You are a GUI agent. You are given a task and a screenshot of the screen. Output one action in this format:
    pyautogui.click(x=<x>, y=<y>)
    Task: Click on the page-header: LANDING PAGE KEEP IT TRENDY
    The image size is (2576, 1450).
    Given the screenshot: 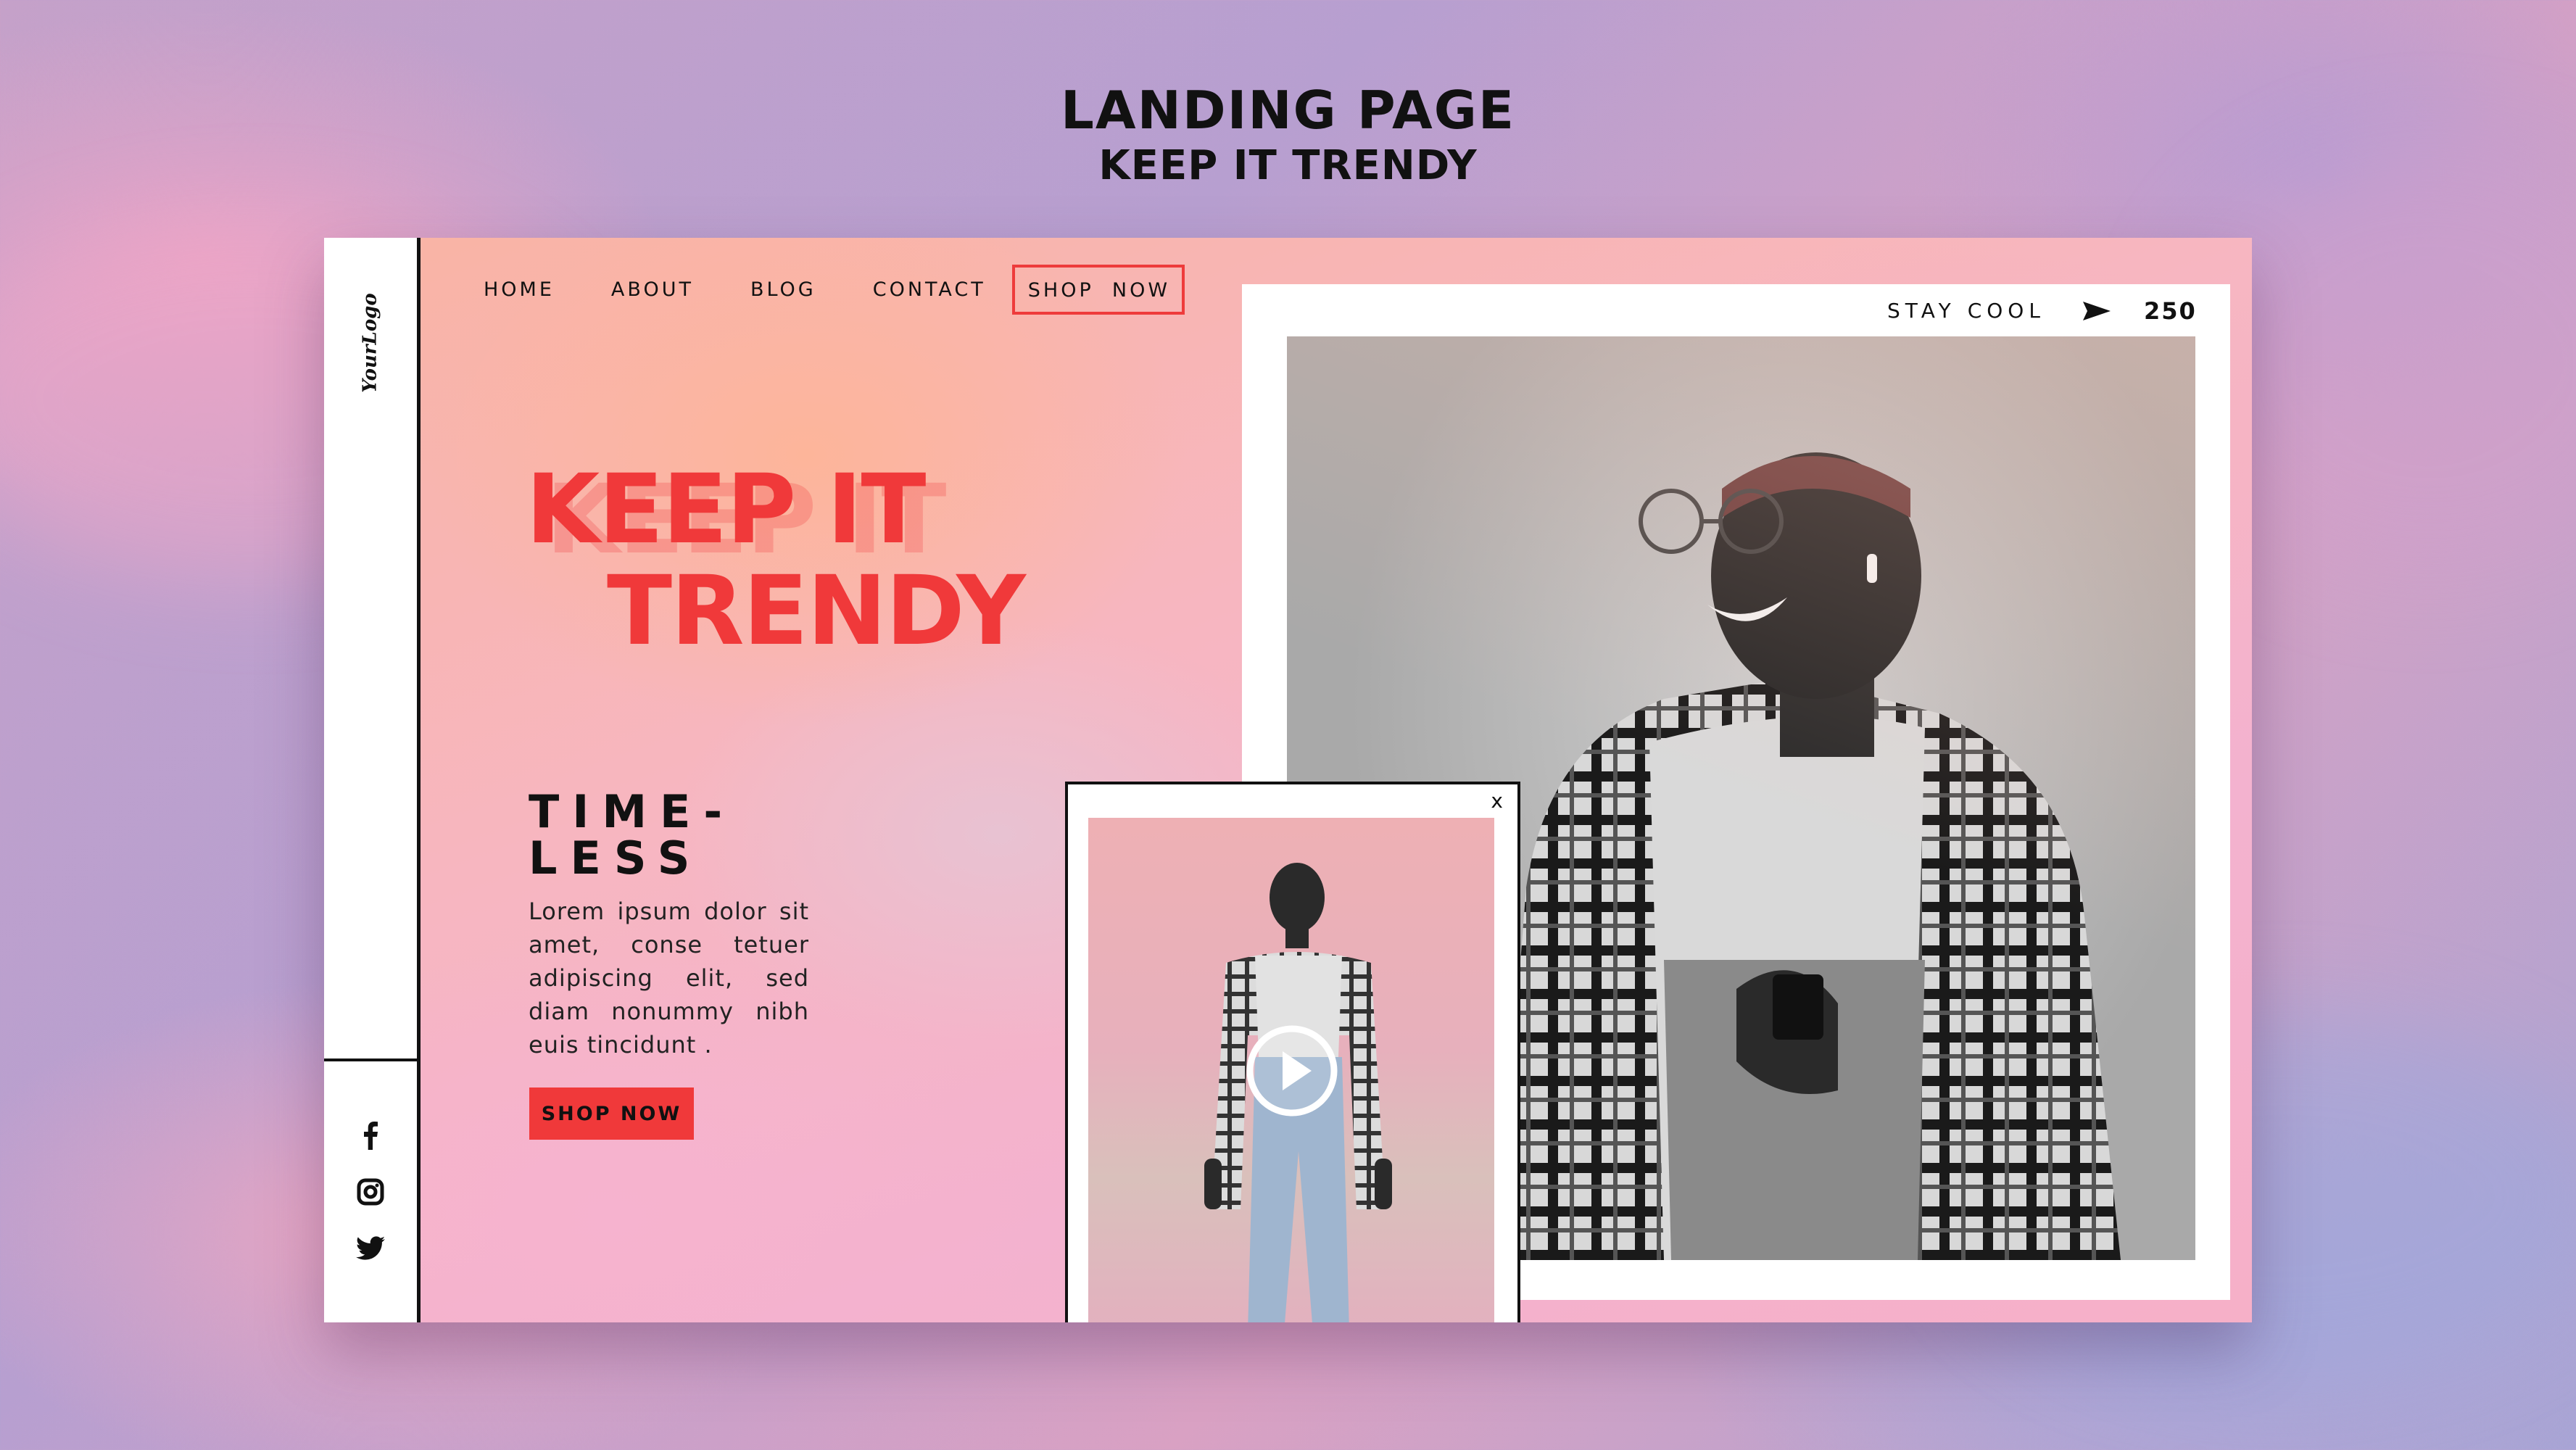 What is the action you would take?
    pyautogui.click(x=1288, y=135)
    